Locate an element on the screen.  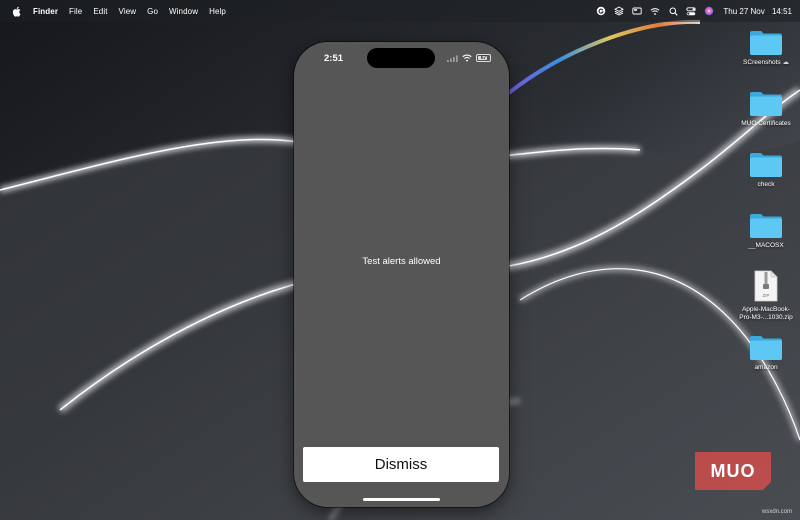
battery-icon: 67 is located at coordinates (483, 58).